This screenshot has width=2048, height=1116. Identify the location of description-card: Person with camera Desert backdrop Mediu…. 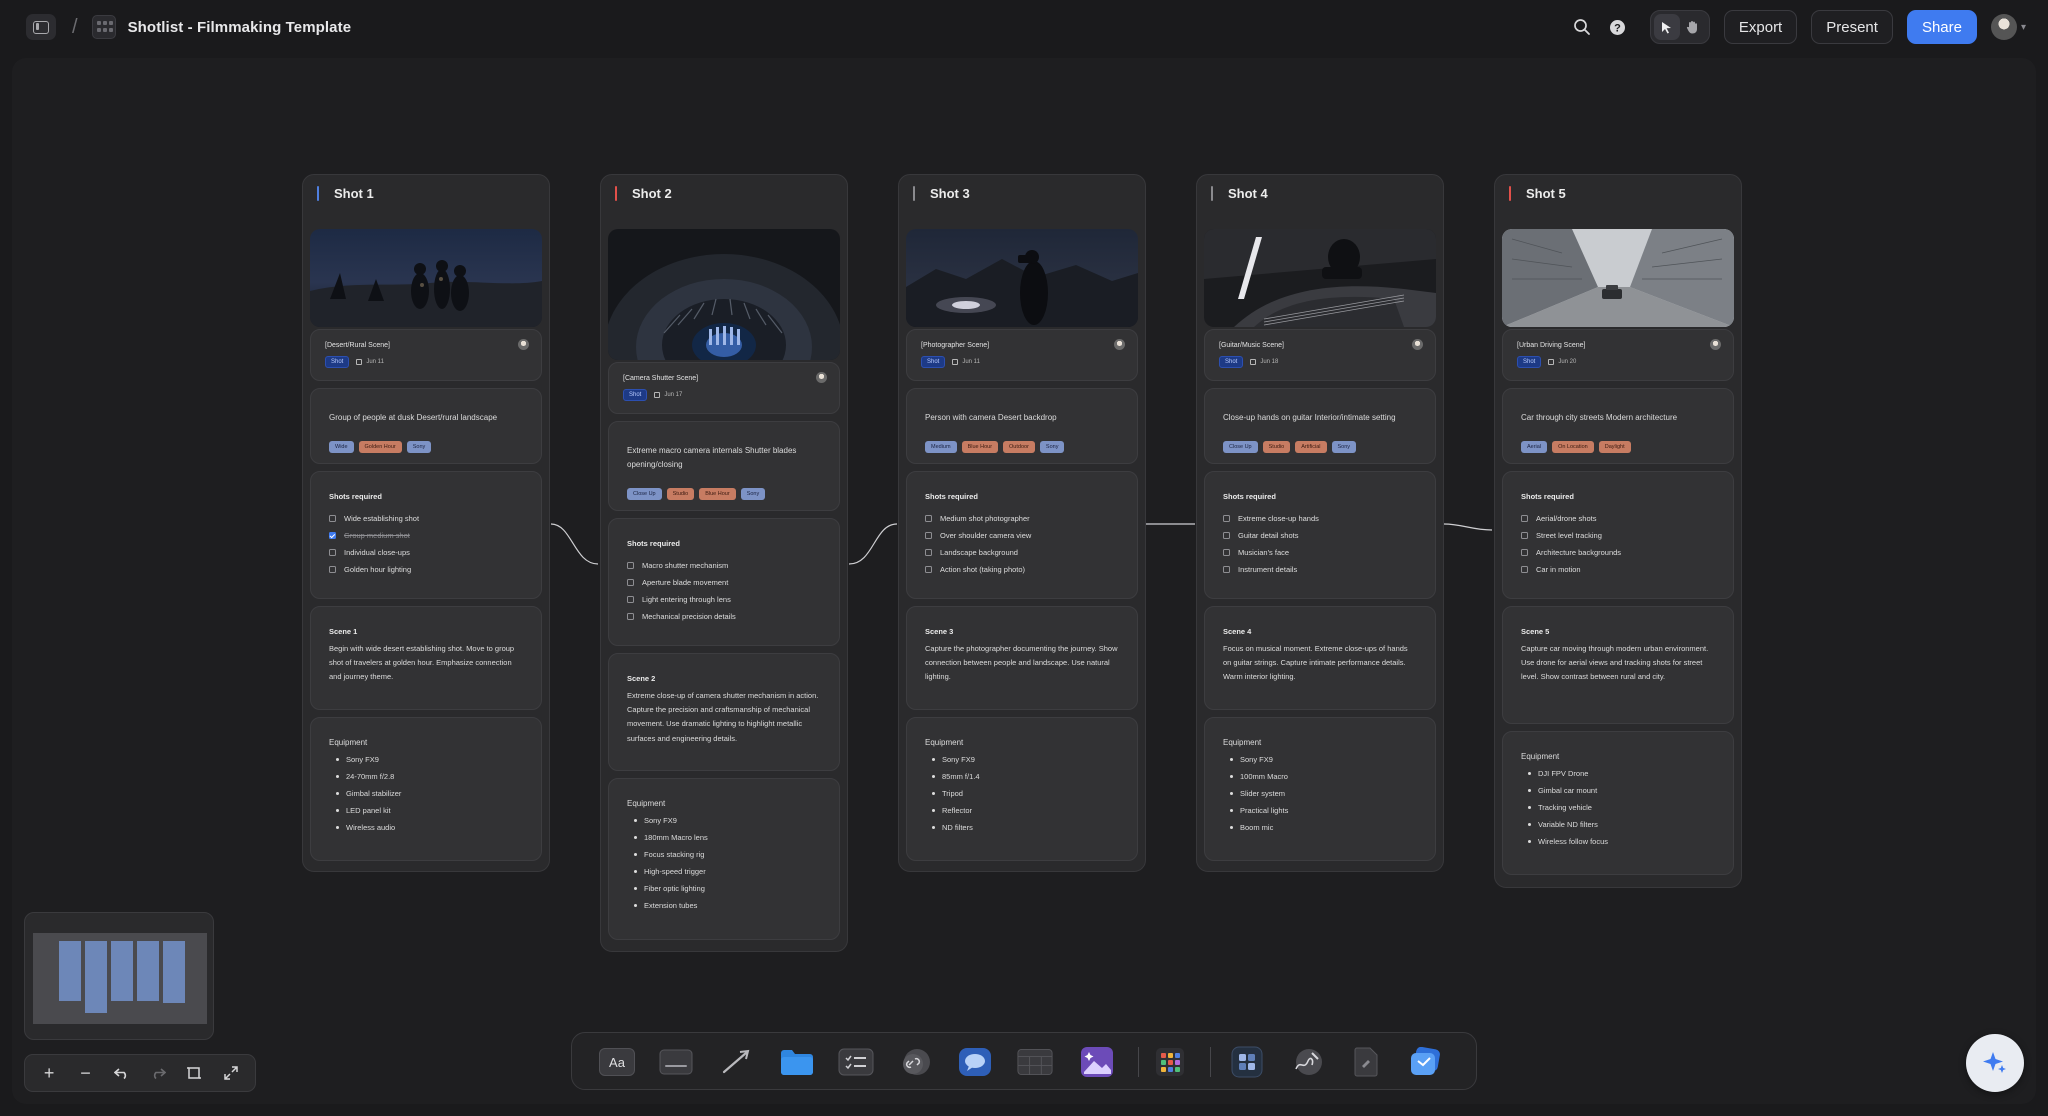
(1022, 426).